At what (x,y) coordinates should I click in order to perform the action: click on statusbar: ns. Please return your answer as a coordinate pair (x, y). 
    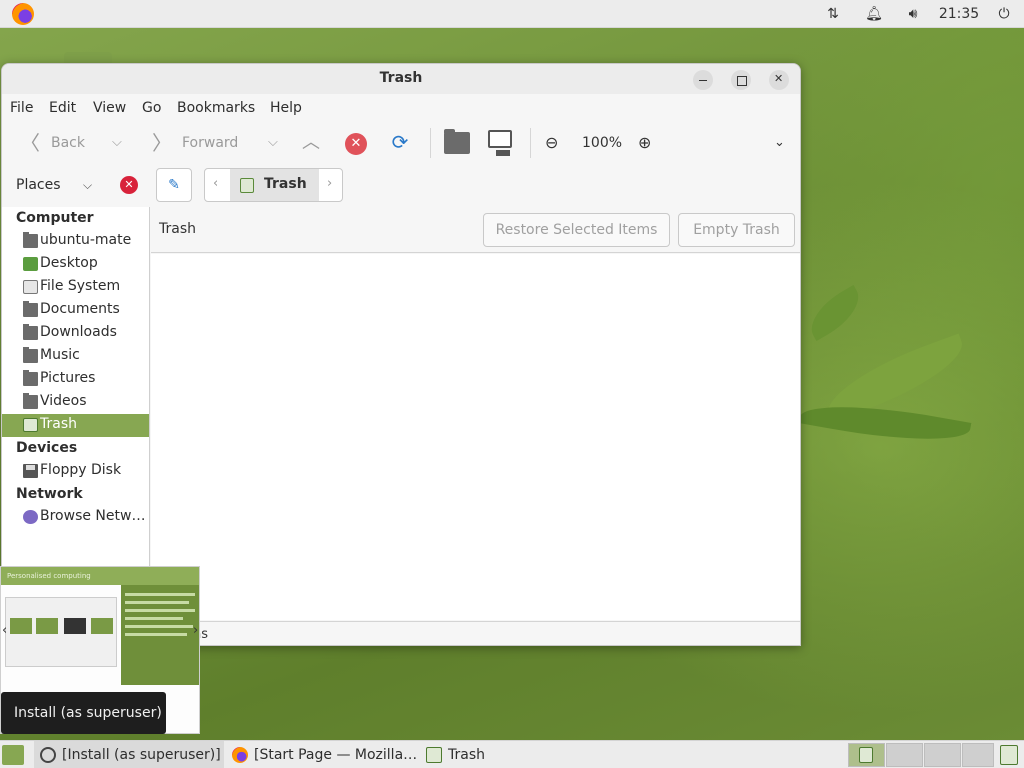
    Looking at the image, I should click on (475, 633).